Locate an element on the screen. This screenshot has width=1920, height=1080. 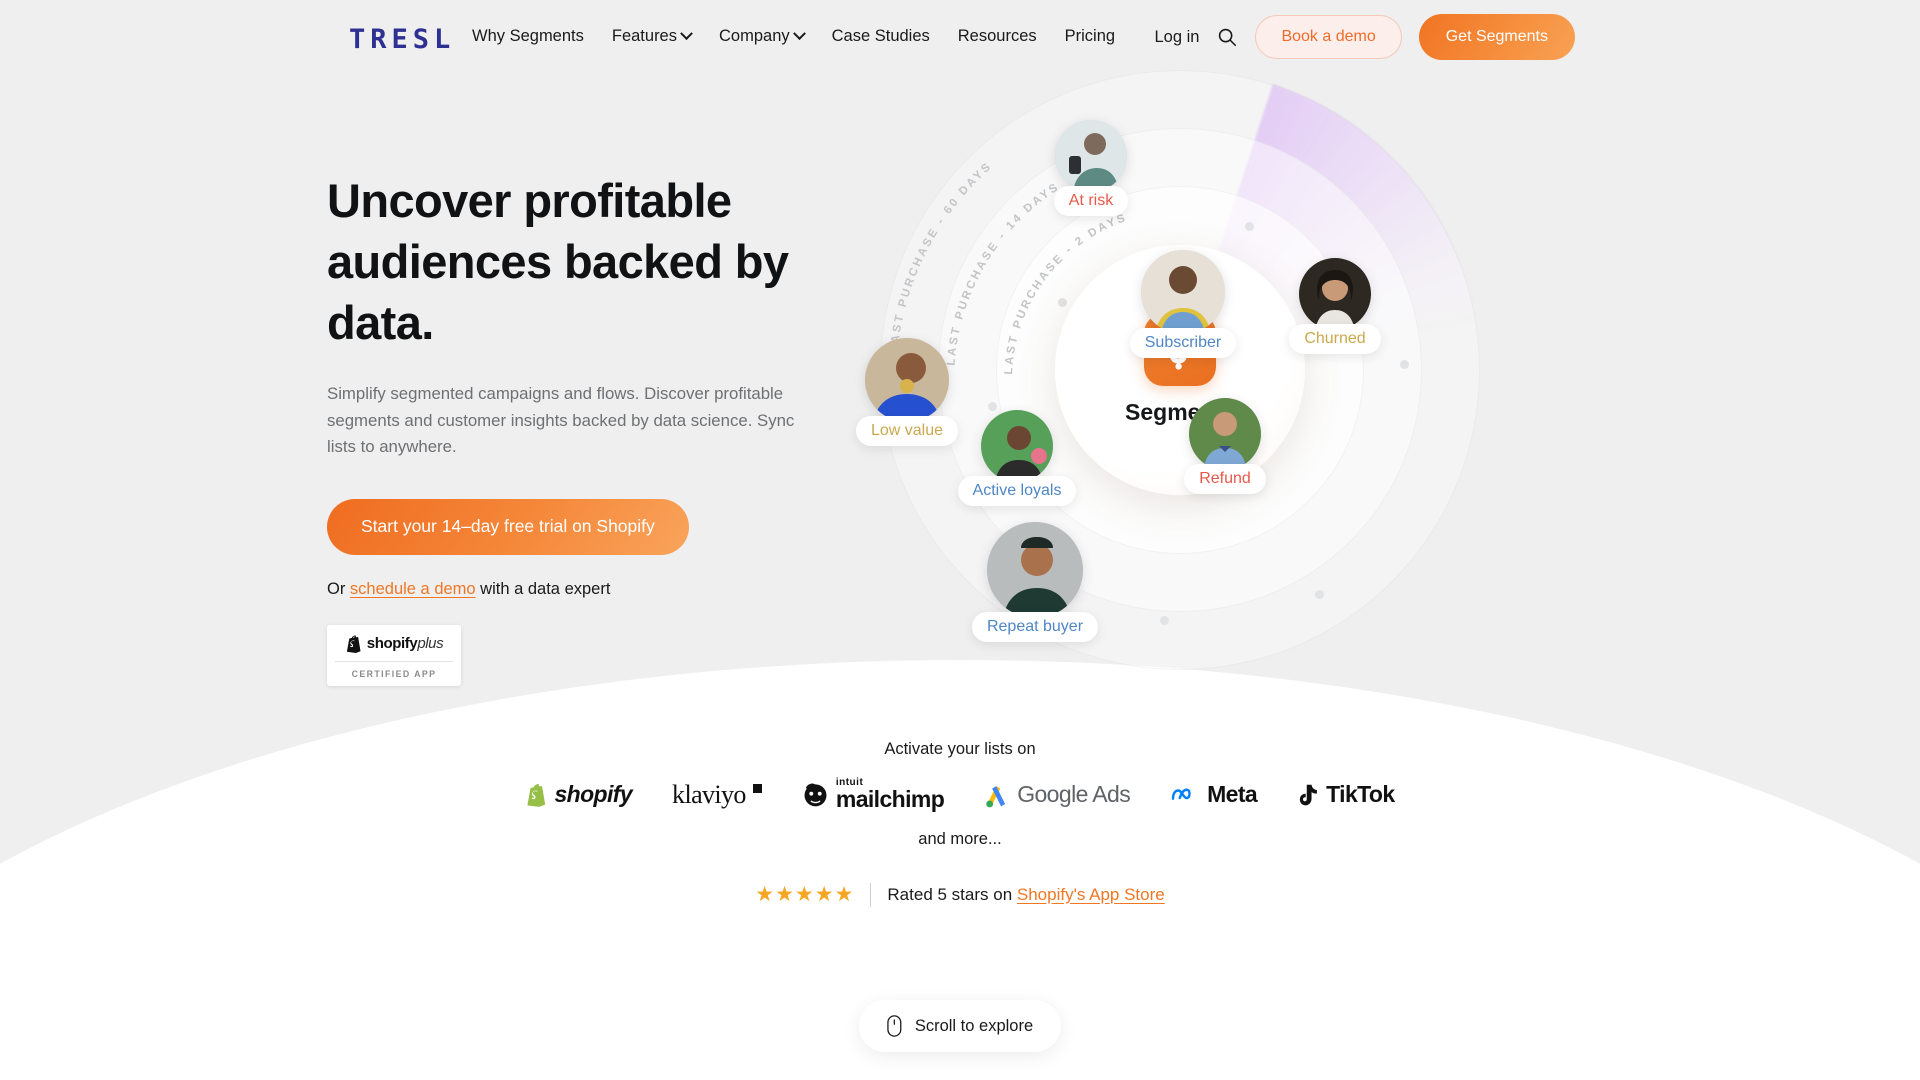
nav-link-label: Features is located at coordinates (644, 36).